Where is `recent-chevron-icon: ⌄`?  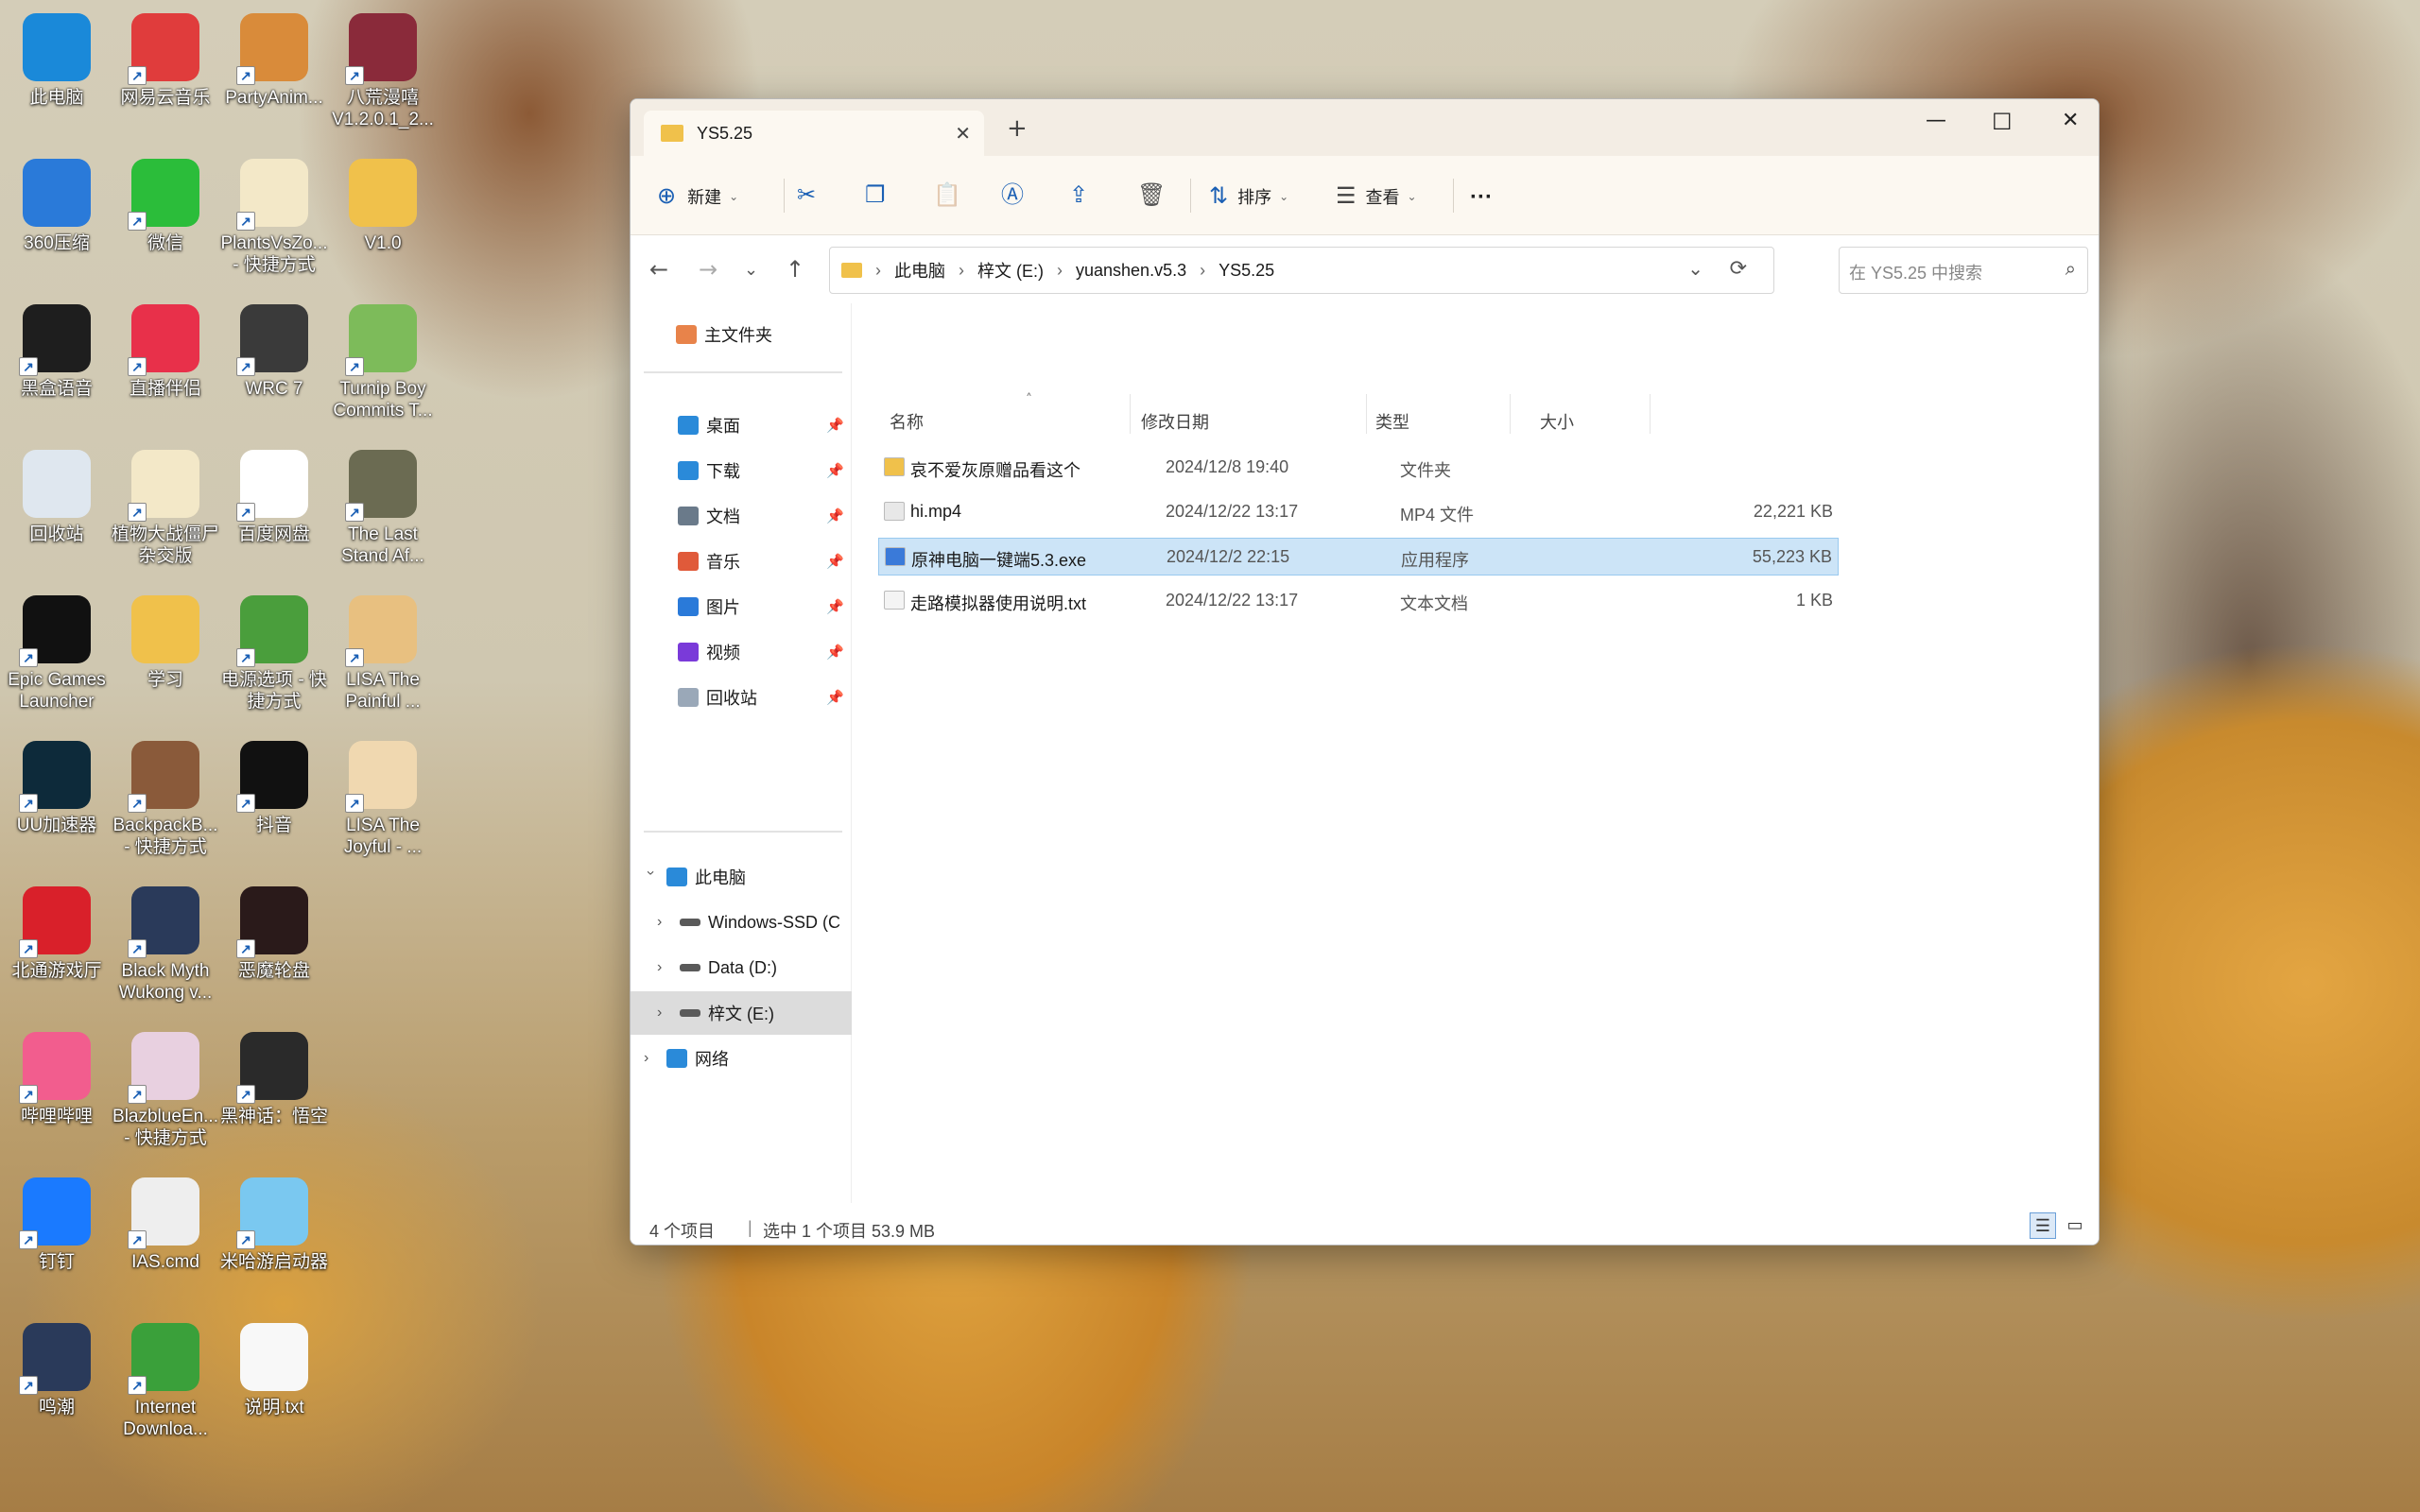 recent-chevron-icon: ⌄ is located at coordinates (751, 270).